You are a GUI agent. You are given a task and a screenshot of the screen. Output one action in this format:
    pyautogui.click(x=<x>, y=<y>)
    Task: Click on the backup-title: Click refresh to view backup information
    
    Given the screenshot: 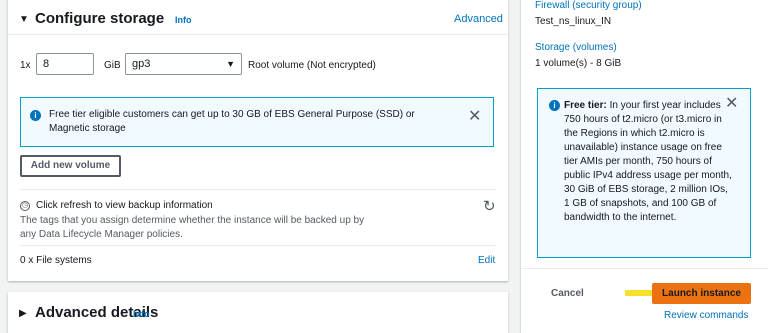 What is the action you would take?
    pyautogui.click(x=124, y=205)
    